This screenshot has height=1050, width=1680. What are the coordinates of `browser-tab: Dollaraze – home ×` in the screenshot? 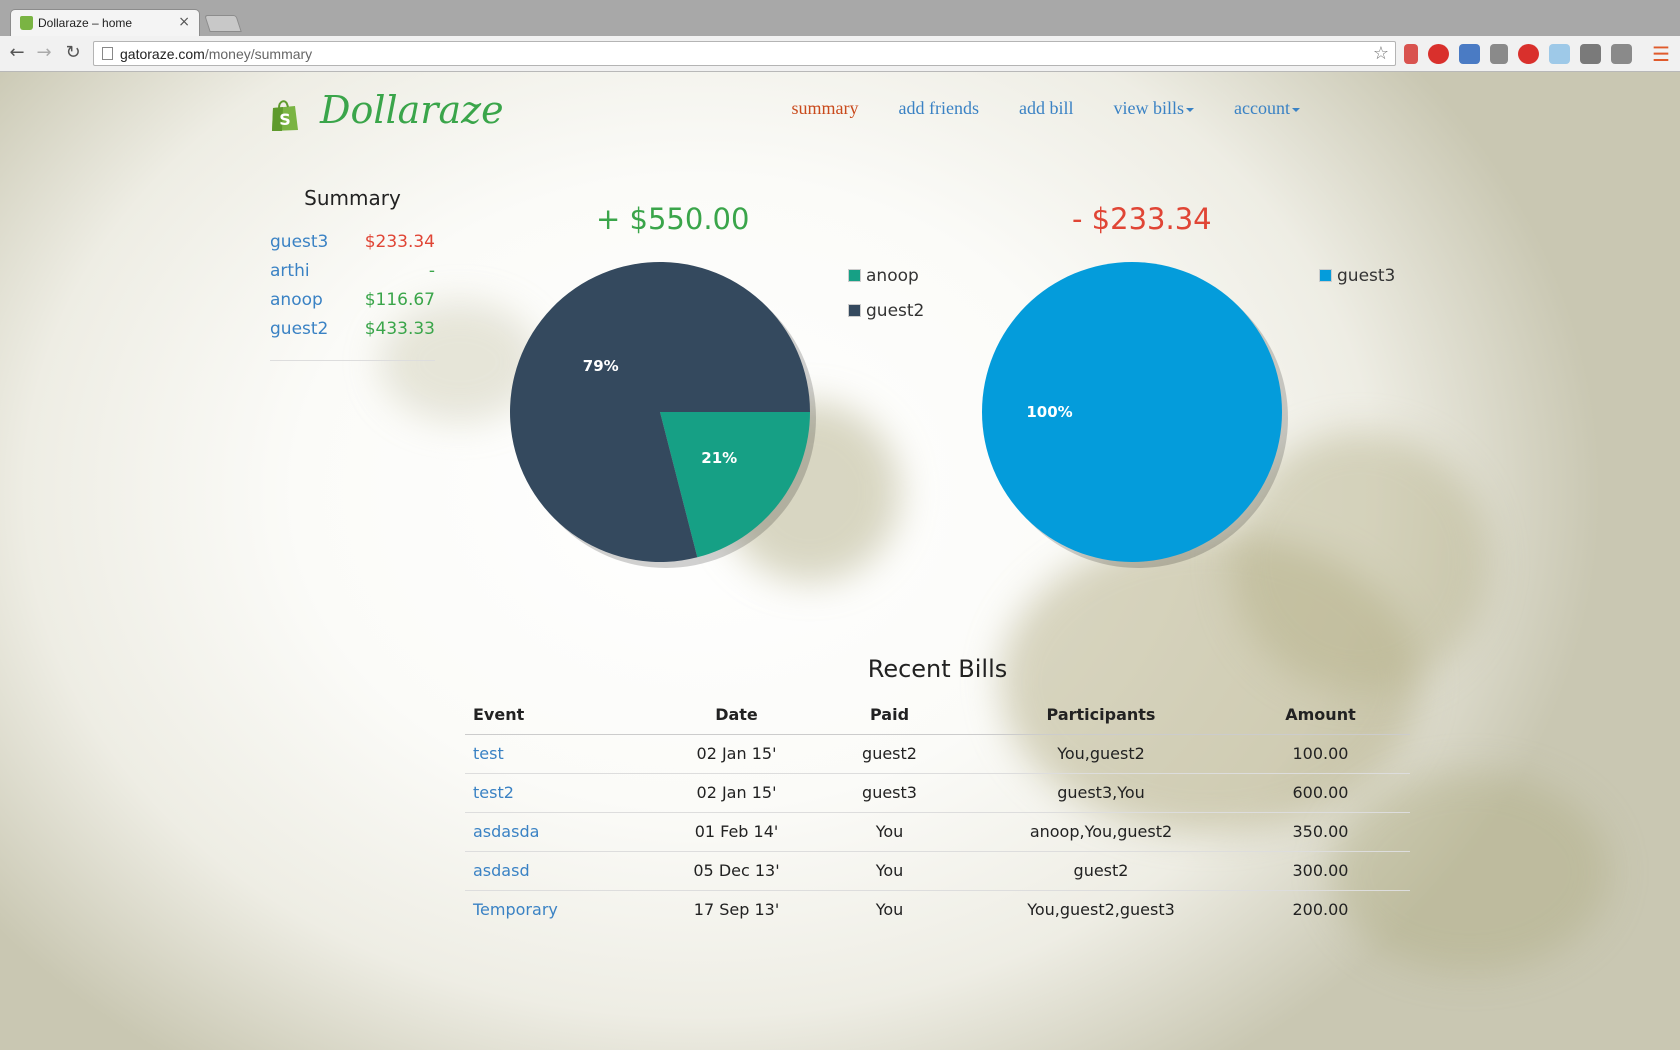 It's located at (105, 22).